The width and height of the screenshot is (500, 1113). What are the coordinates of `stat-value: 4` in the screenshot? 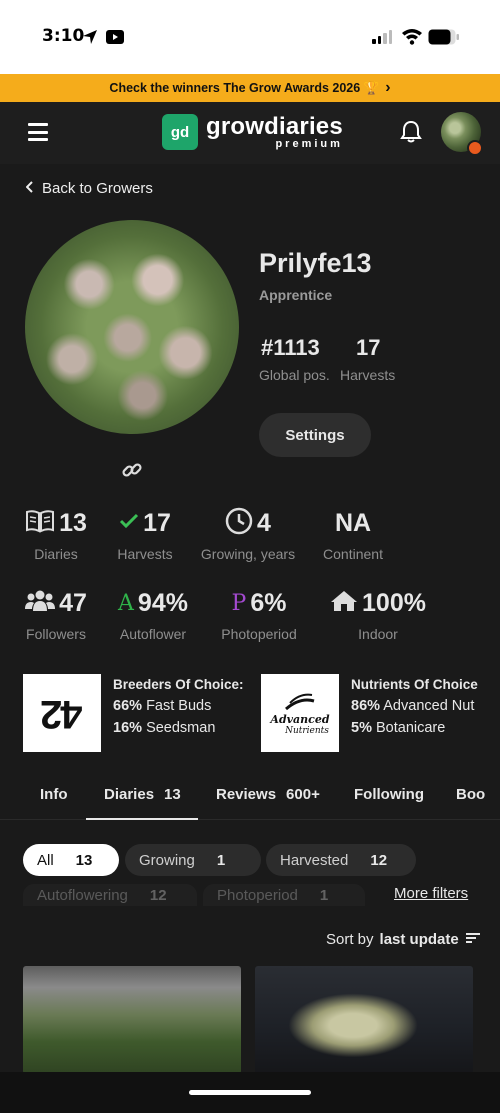 It's located at (264, 522).